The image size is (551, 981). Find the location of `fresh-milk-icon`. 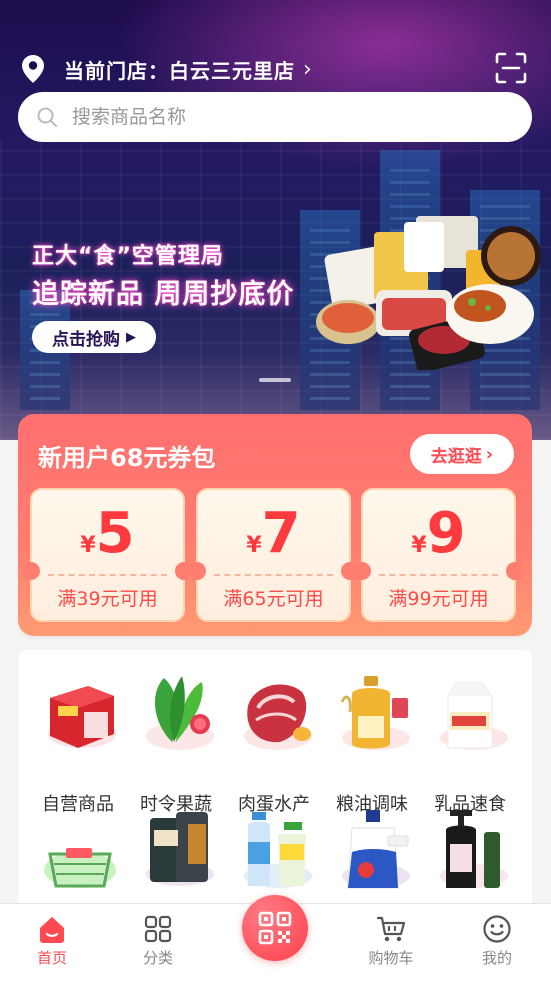

fresh-milk-icon is located at coordinates (474, 715).